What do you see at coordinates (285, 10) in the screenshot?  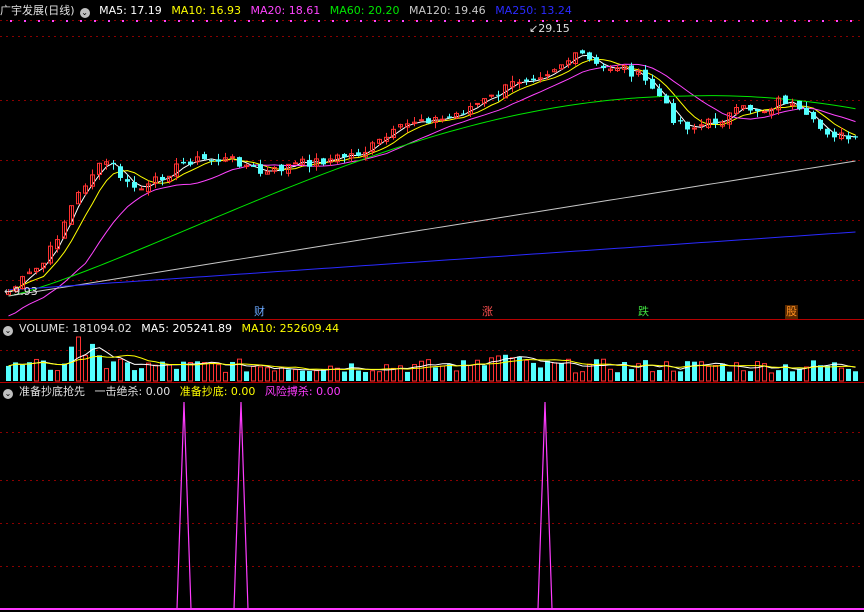 I see `ma20-value: MA20: 18.61` at bounding box center [285, 10].